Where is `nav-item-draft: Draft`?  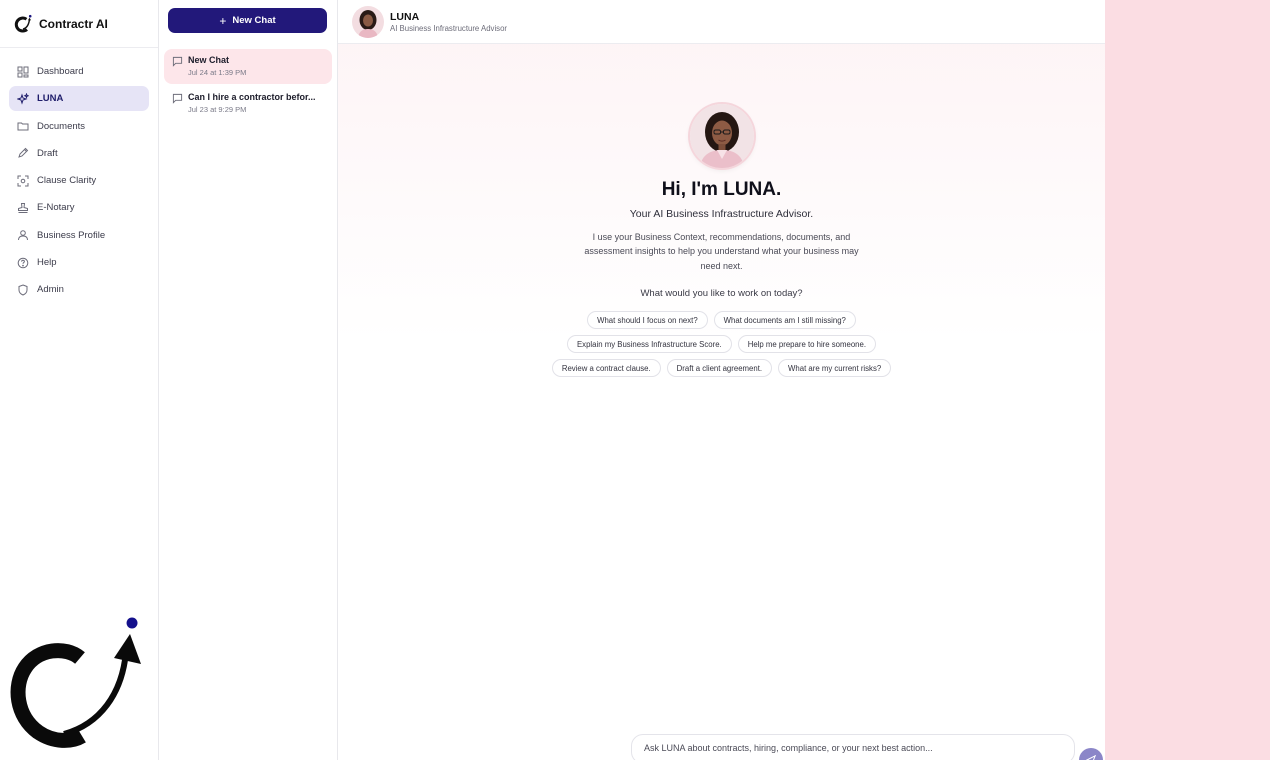
nav-item-draft: Draft is located at coordinates (79, 153).